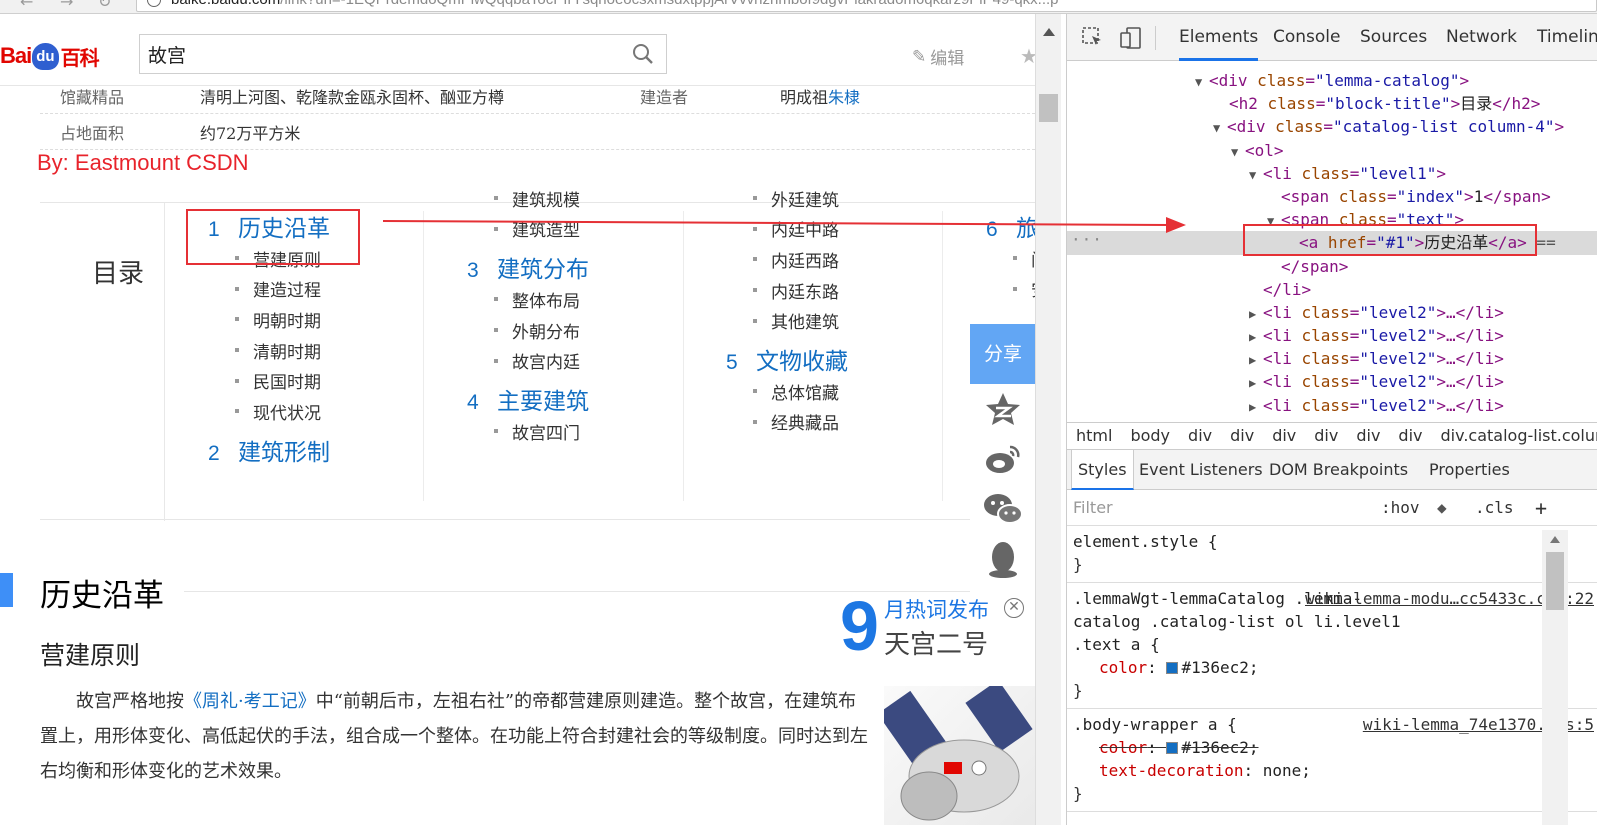 The height and width of the screenshot is (825, 1597). Describe the element at coordinates (805, 391) in the screenshot. I see `catalog-link: 总体馆藏` at that location.